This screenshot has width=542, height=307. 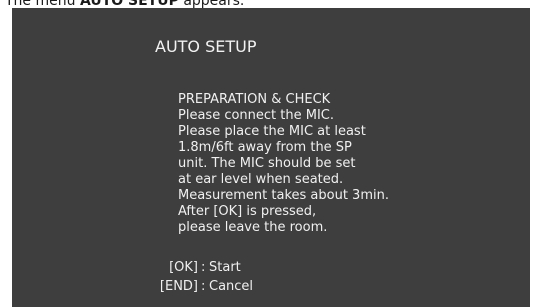 I want to click on instruction-line: 1.8m/6ft away from the SP, so click(x=265, y=147).